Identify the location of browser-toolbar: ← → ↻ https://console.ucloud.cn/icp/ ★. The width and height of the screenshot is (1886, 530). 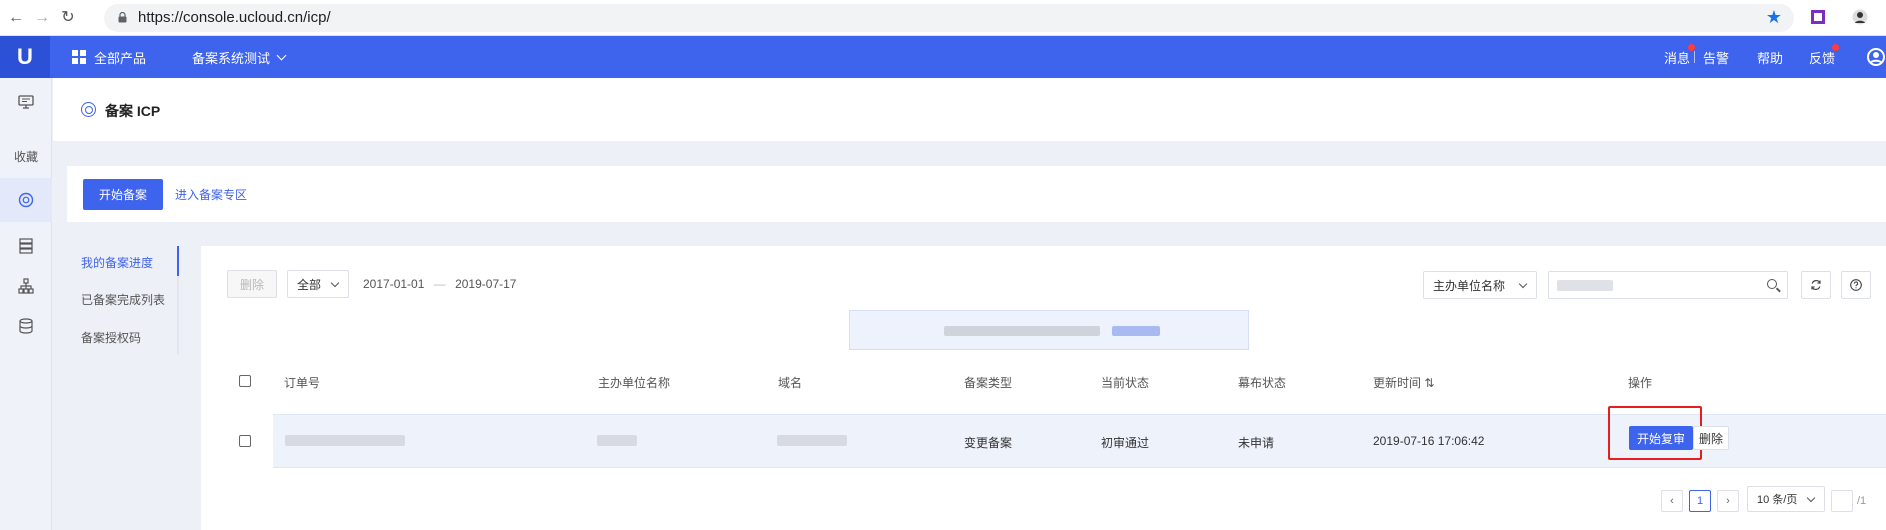
(943, 18).